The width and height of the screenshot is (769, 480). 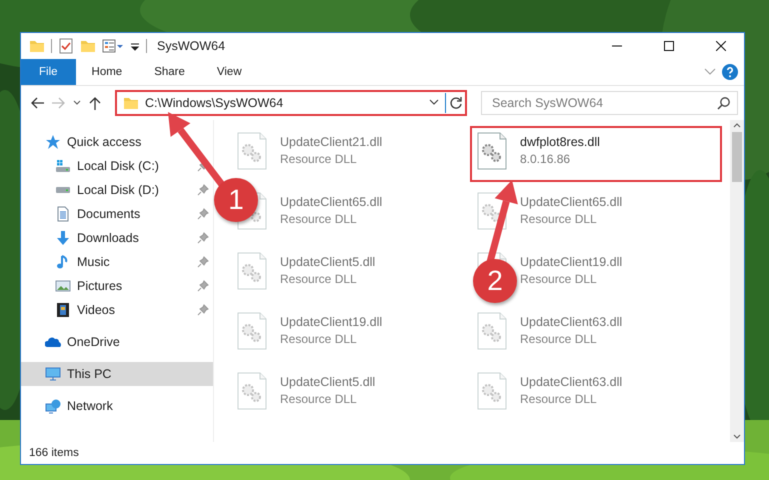 I want to click on sidebar-item: Downloads, so click(x=134, y=238).